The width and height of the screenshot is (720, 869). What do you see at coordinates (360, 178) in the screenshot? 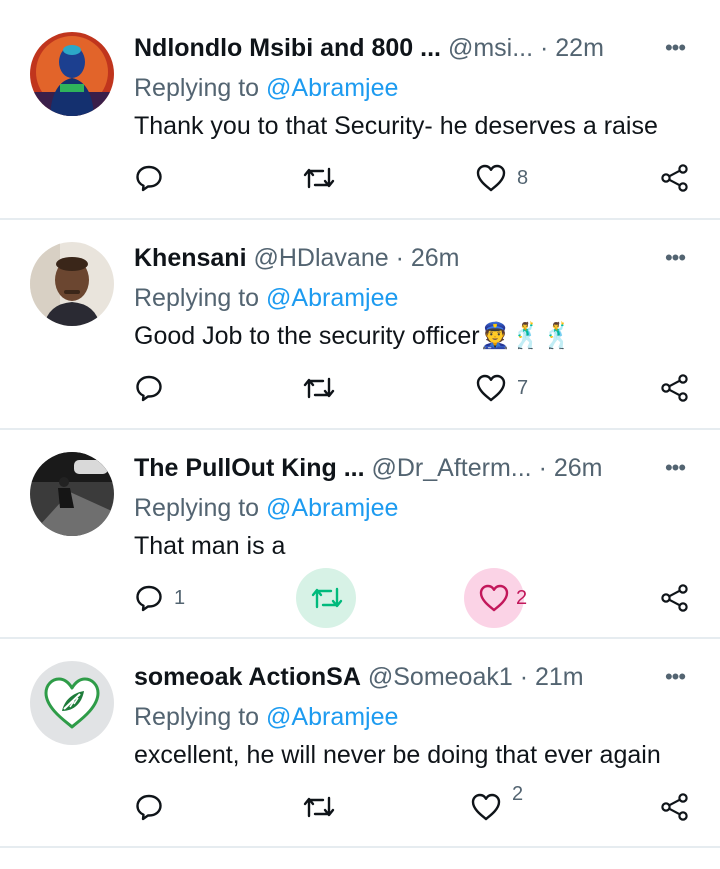
I see `action-bar: 8` at bounding box center [360, 178].